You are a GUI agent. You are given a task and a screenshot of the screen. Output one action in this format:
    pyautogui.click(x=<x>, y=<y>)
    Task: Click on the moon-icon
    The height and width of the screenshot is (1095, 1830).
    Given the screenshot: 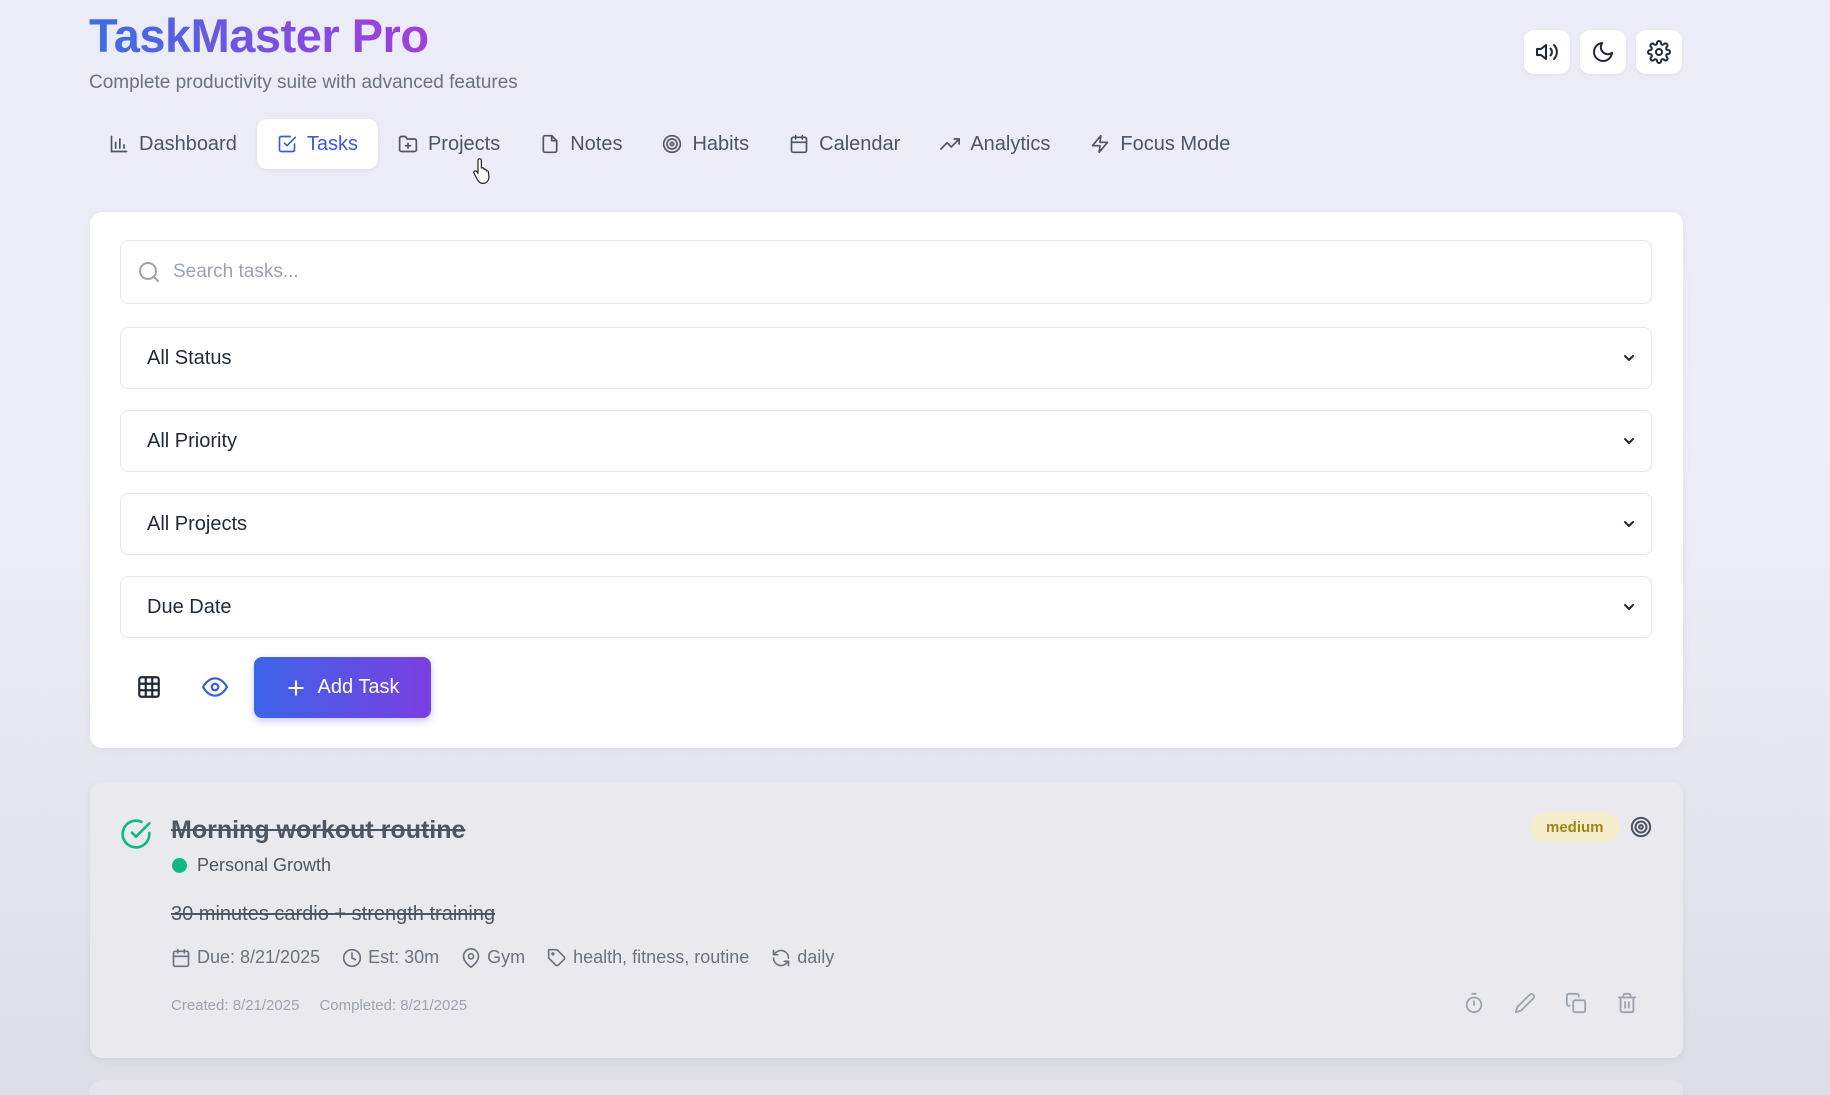 What is the action you would take?
    pyautogui.click(x=1603, y=52)
    